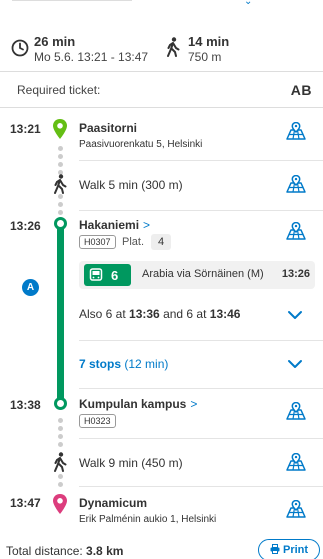  I want to click on origin-name: Paasitorni, so click(108, 128).